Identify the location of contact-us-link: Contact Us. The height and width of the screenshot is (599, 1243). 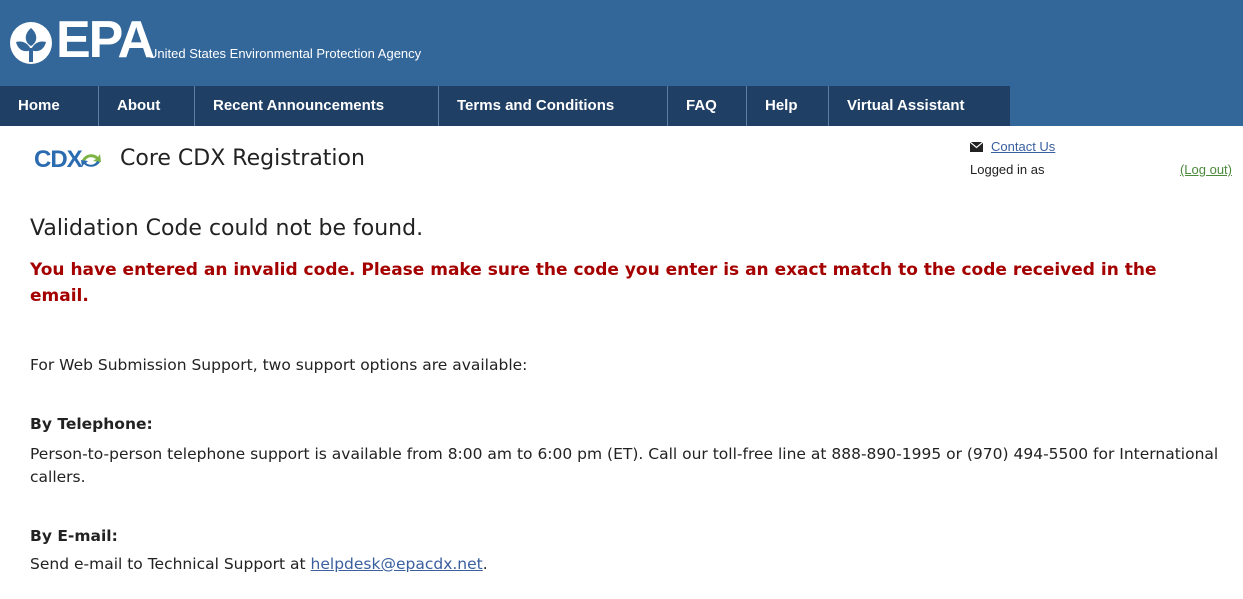
(1023, 146).